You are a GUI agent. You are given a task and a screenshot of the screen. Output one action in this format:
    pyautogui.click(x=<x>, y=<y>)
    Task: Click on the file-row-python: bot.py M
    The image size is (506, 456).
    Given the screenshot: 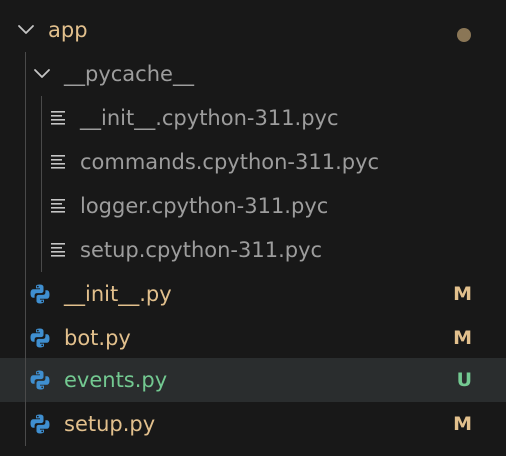 What is the action you would take?
    pyautogui.click(x=253, y=338)
    